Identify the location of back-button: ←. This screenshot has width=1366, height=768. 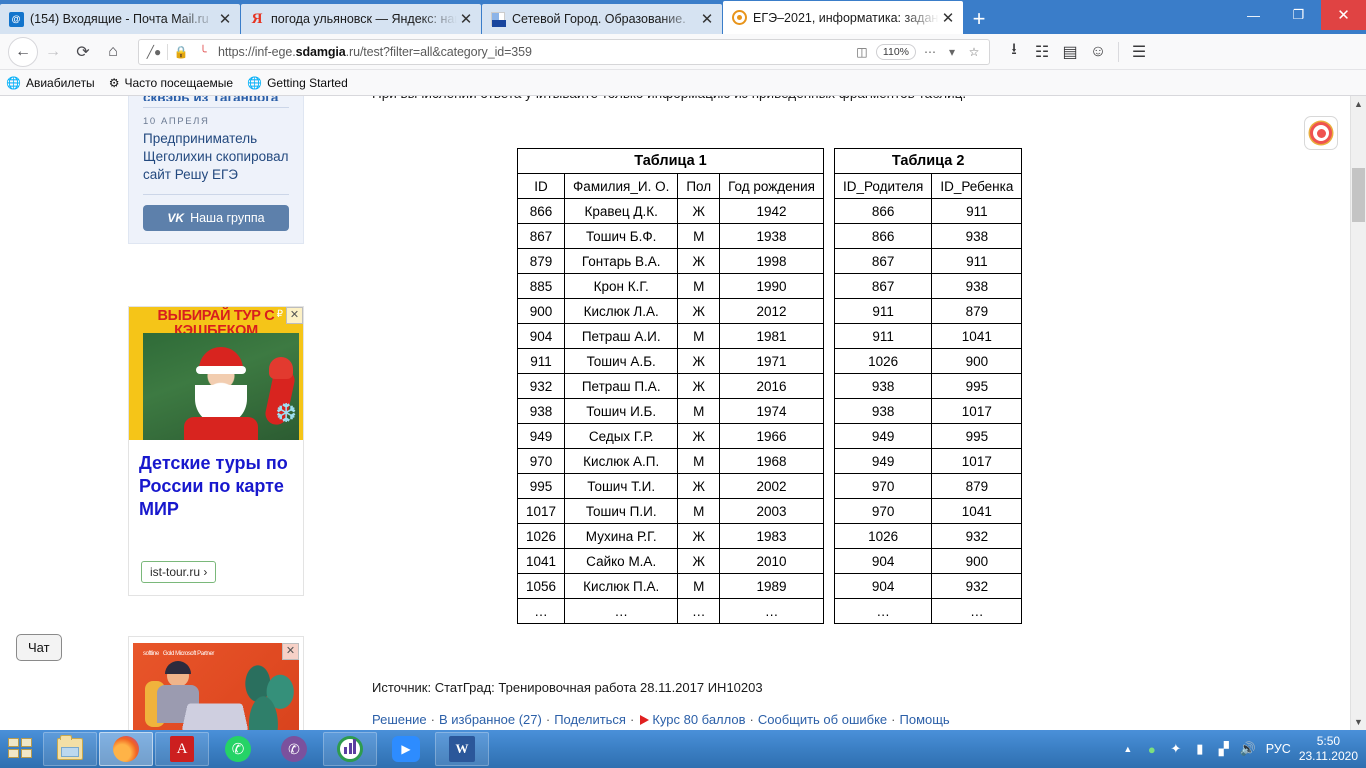
(23, 51).